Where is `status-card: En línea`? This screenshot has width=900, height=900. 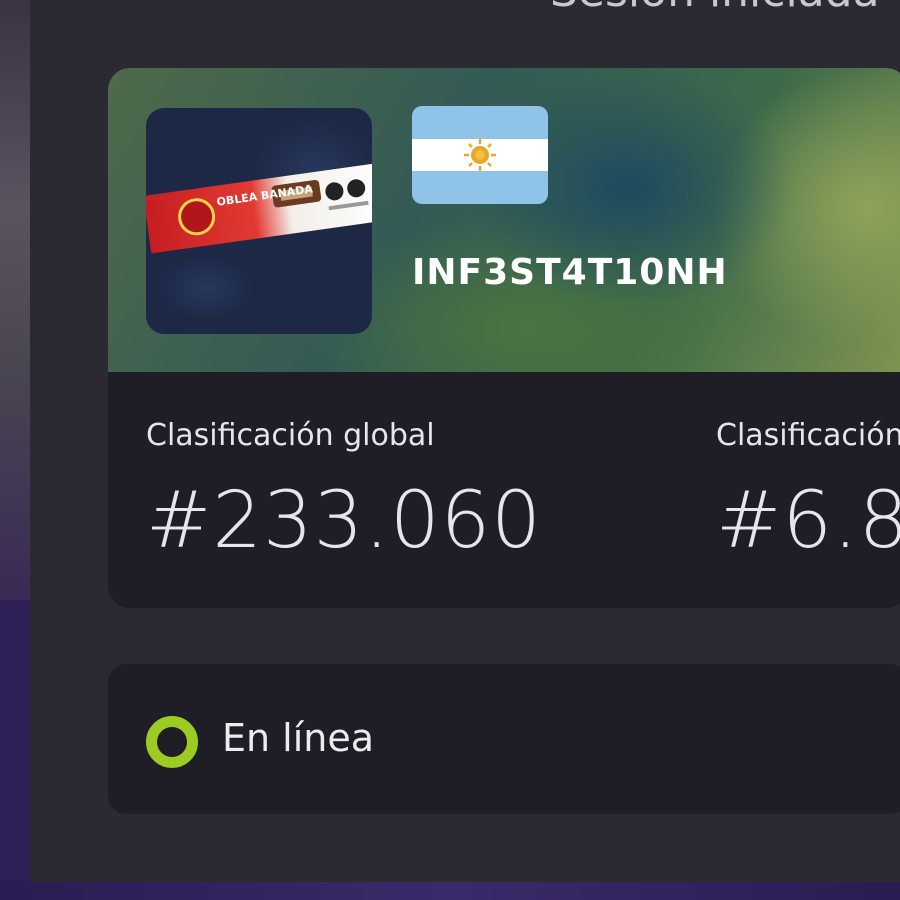 status-card: En línea is located at coordinates (504, 739).